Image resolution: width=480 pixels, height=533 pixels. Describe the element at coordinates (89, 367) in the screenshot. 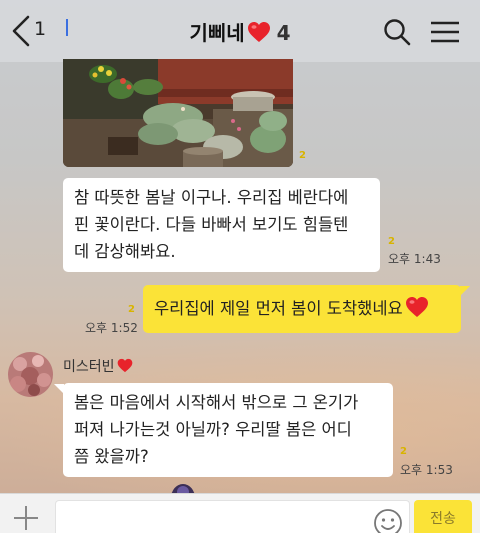

I see `sender-name-text: 미스터빈` at that location.